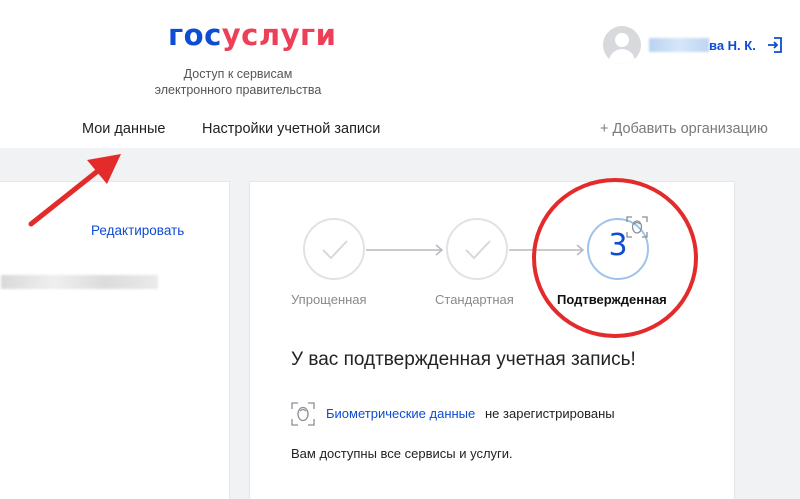 This screenshot has height=499, width=800. I want to click on step-standard-circle, so click(477, 249).